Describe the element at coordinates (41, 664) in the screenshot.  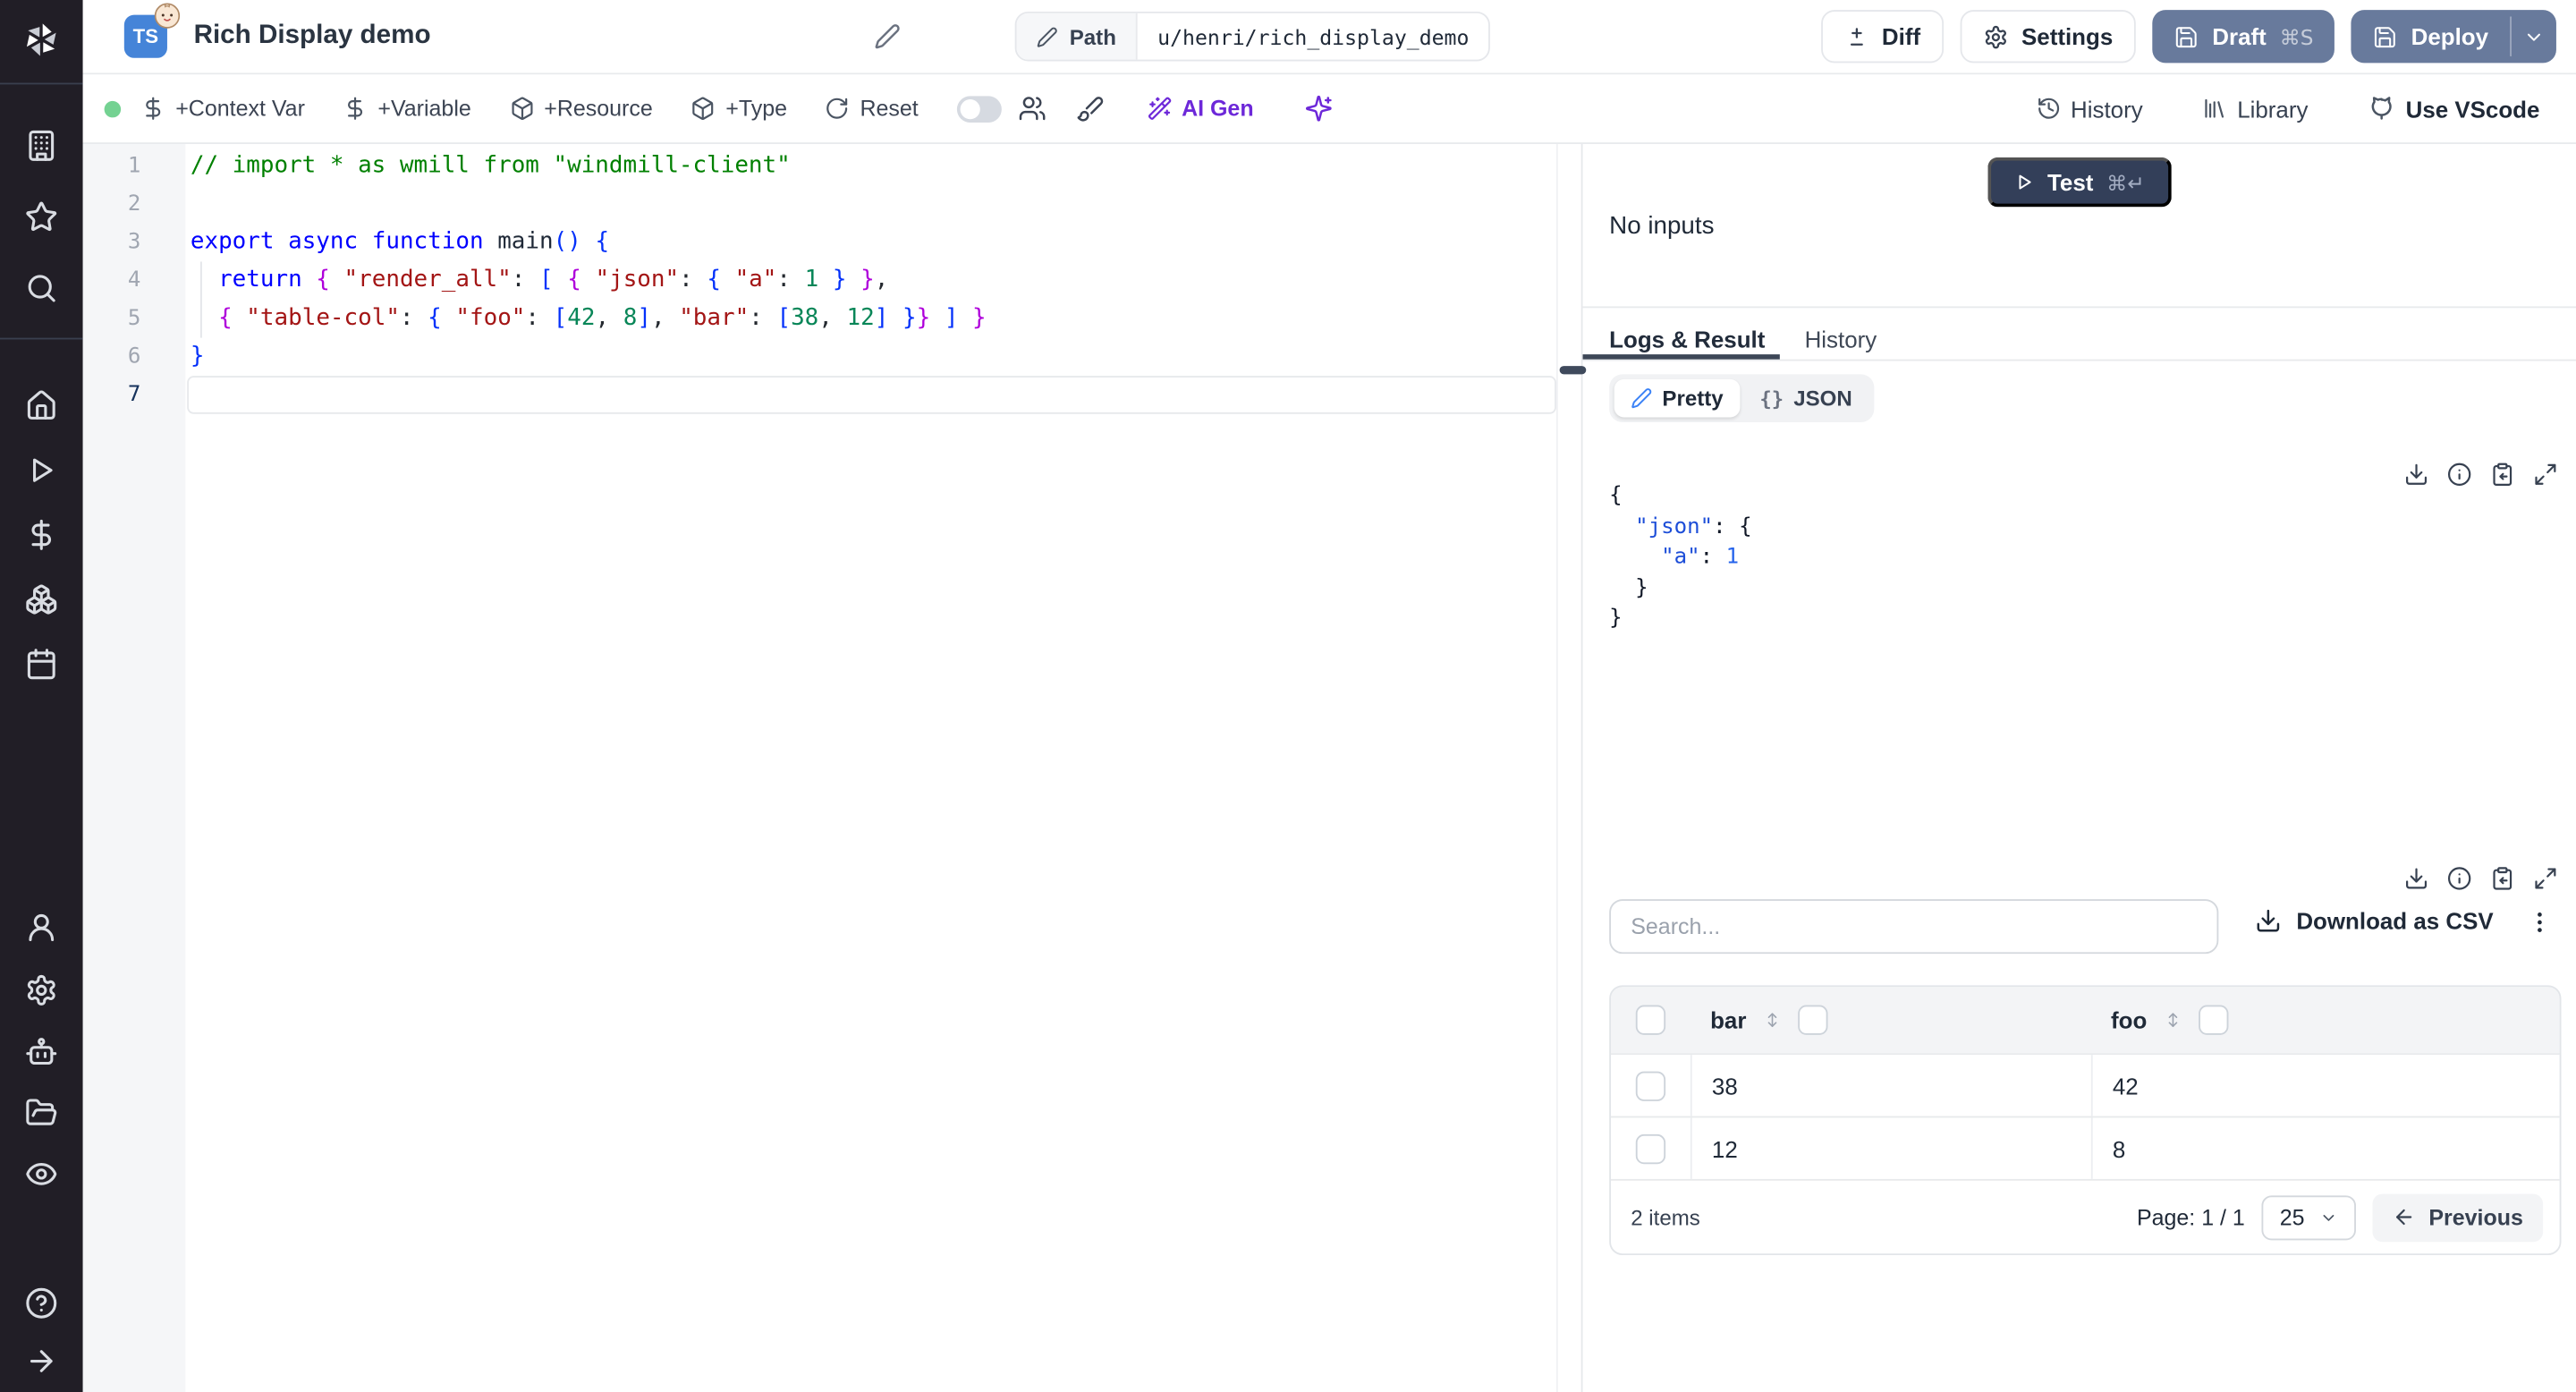
I see `sidebar-item-schedules` at that location.